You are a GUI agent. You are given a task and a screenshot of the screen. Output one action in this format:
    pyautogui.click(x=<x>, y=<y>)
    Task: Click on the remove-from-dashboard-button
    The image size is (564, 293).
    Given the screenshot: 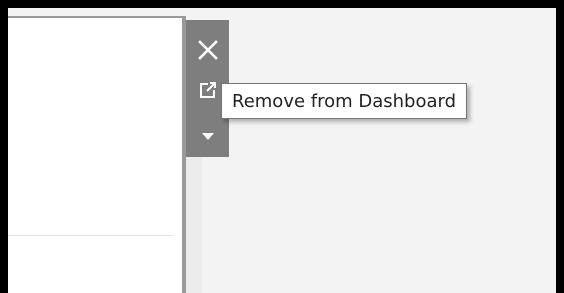 What is the action you would take?
    pyautogui.click(x=207, y=50)
    